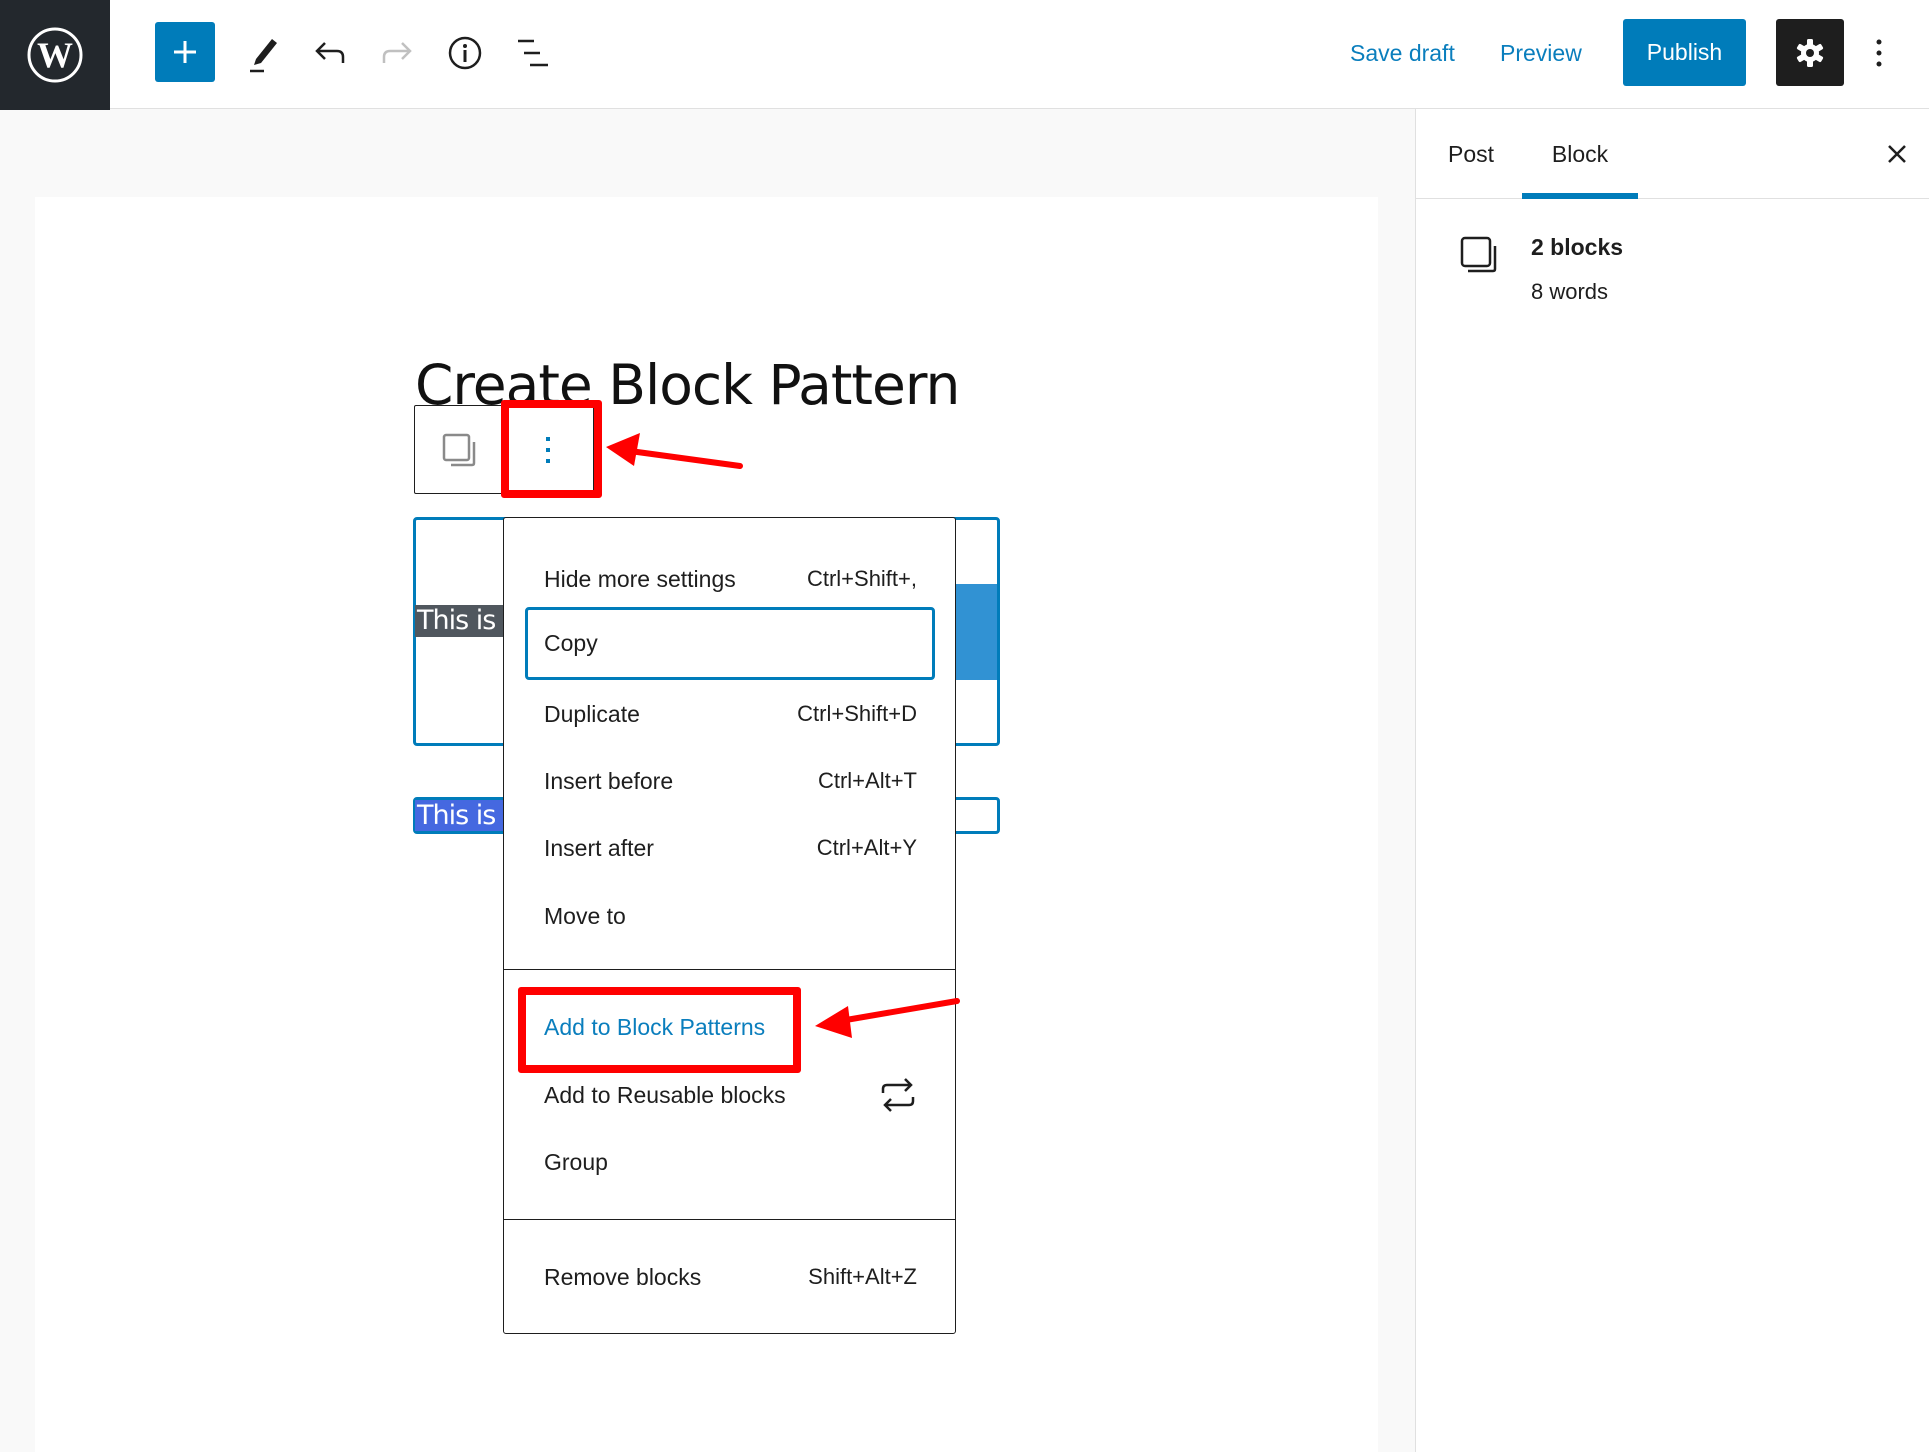 The height and width of the screenshot is (1452, 1929). What do you see at coordinates (462, 621) in the screenshot?
I see `selected-text-1: This is t` at bounding box center [462, 621].